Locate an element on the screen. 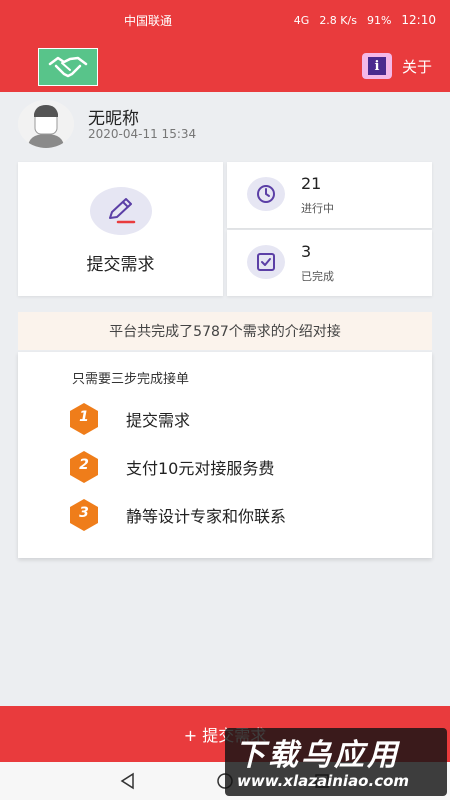 The image size is (450, 800). avatar is located at coordinates (46, 124).